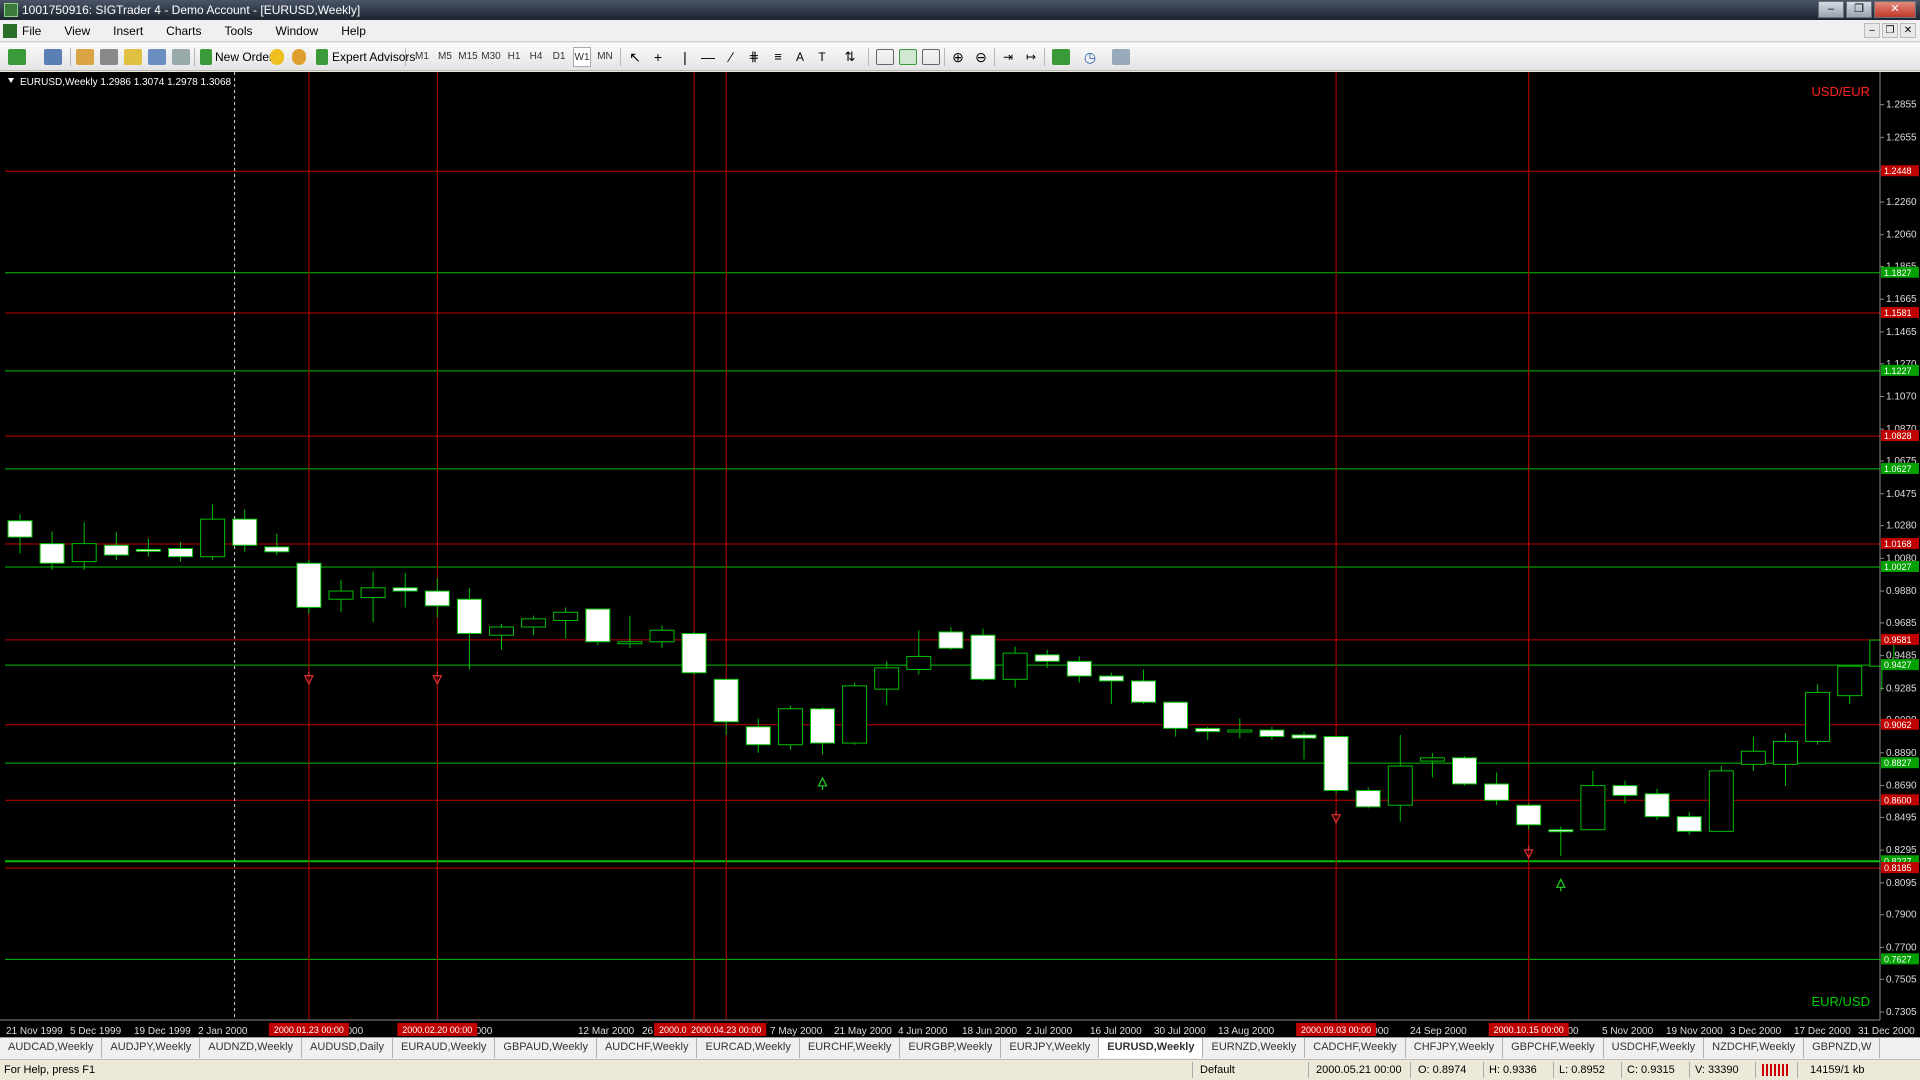  What do you see at coordinates (1061, 57) in the screenshot?
I see `indicators-icon` at bounding box center [1061, 57].